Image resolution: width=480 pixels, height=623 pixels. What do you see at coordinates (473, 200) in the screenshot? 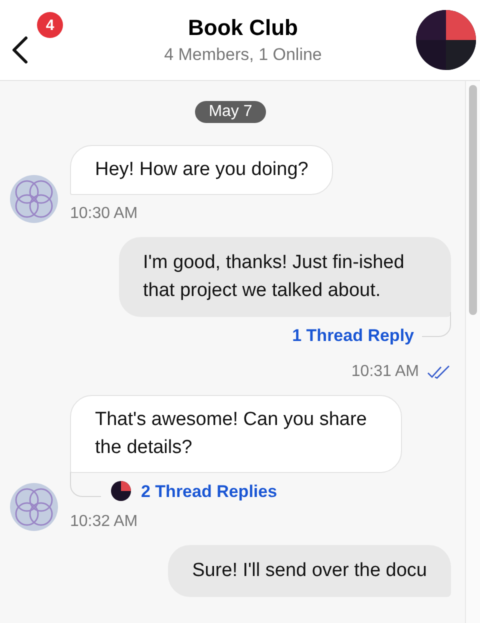
I see `scrollbar-thumb` at bounding box center [473, 200].